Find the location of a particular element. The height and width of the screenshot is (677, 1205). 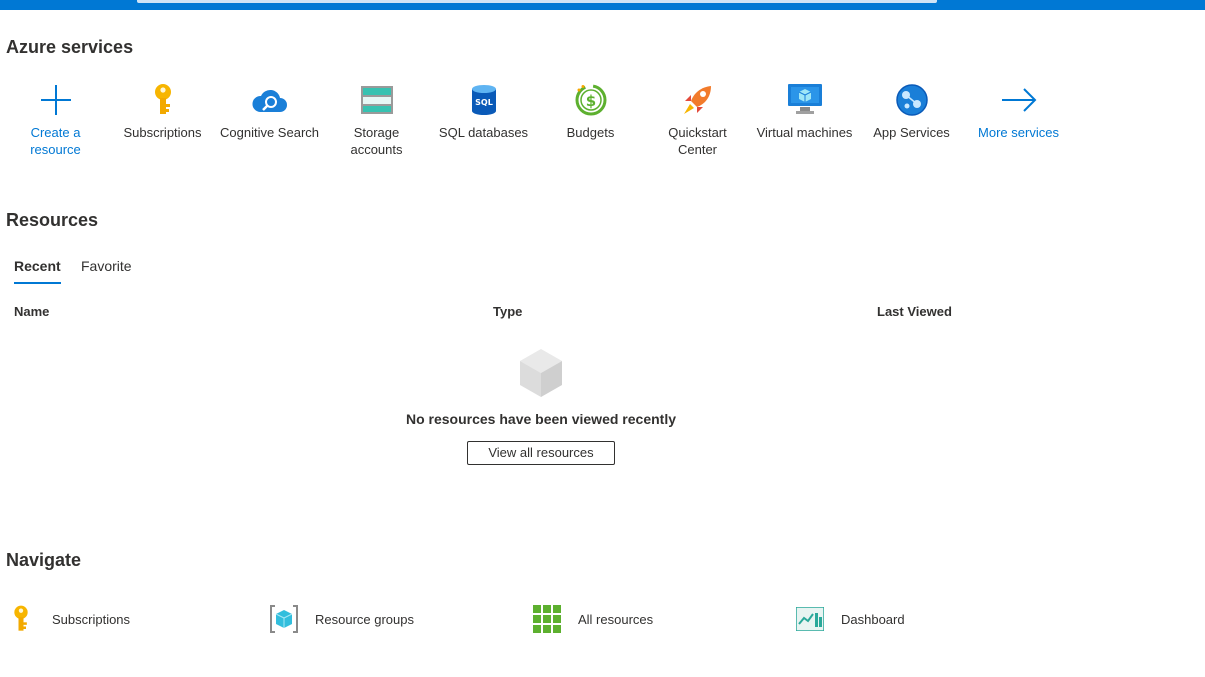

navigate-dashboard: Dashboard is located at coordinates (850, 619).